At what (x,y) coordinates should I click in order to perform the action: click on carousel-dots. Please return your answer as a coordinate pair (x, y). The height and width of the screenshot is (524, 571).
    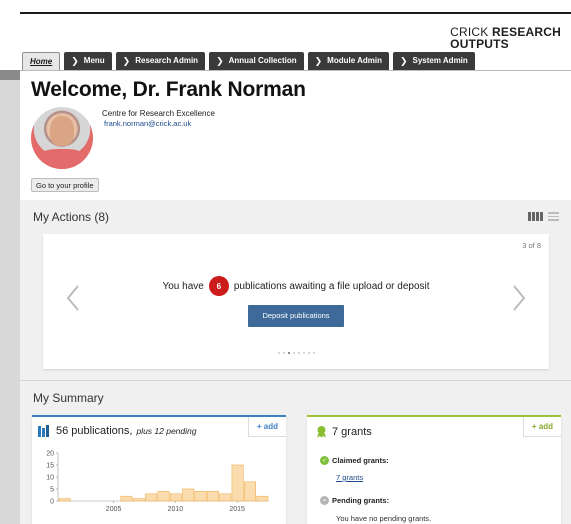
    Looking at the image, I should click on (296, 353).